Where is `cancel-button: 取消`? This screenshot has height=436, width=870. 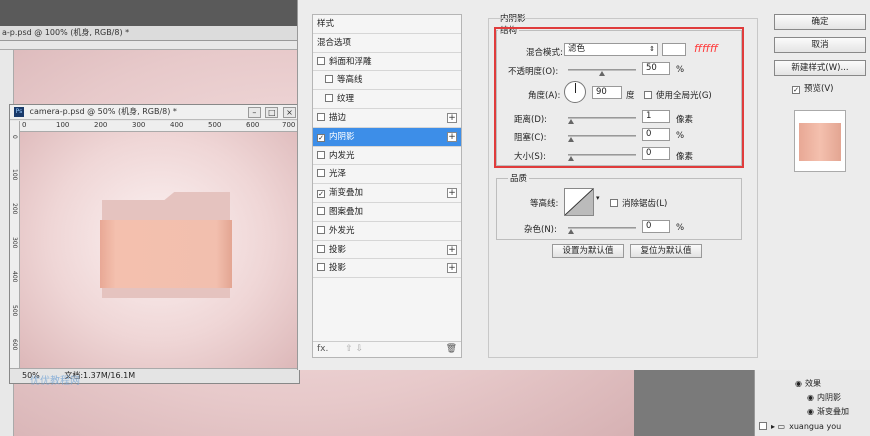 cancel-button: 取消 is located at coordinates (820, 45).